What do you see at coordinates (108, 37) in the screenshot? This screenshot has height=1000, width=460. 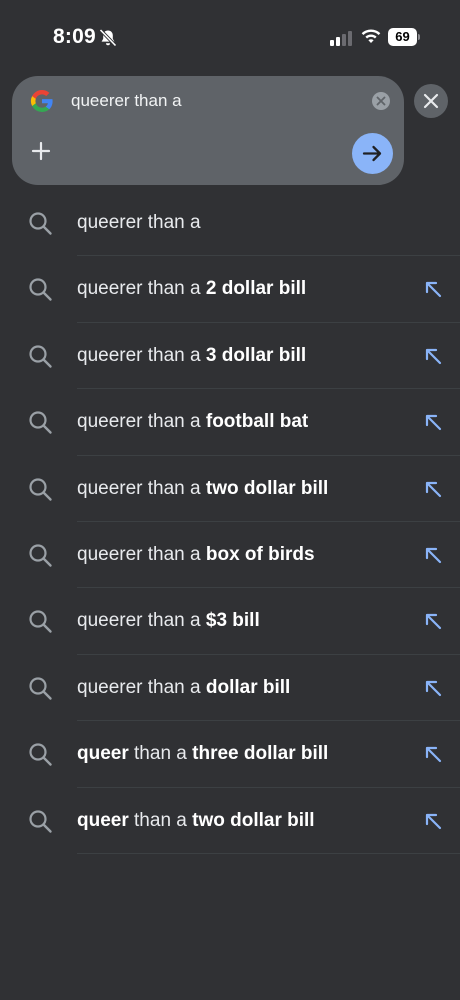 I see `bell-slash-icon` at bounding box center [108, 37].